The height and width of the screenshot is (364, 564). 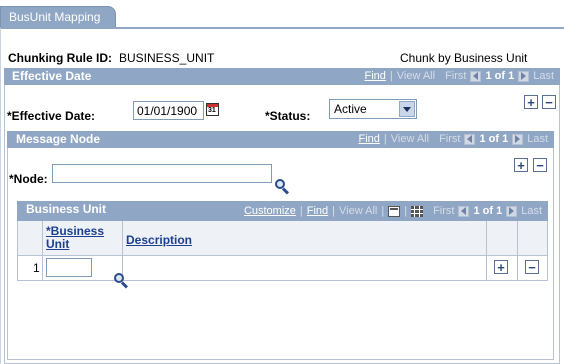 What do you see at coordinates (549, 102) in the screenshot?
I see `effective-date-delete-button: −` at bounding box center [549, 102].